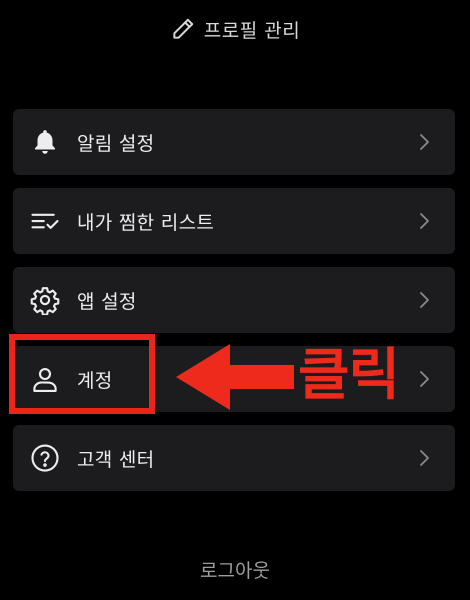 The image size is (470, 600). I want to click on question-circle-icon, so click(45, 458).